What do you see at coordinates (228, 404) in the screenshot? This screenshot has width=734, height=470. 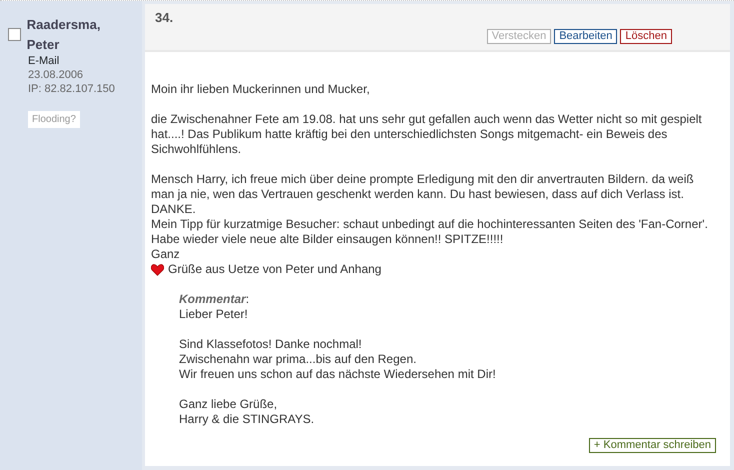 I see `comment-text: Ganz liebe Grüße,` at bounding box center [228, 404].